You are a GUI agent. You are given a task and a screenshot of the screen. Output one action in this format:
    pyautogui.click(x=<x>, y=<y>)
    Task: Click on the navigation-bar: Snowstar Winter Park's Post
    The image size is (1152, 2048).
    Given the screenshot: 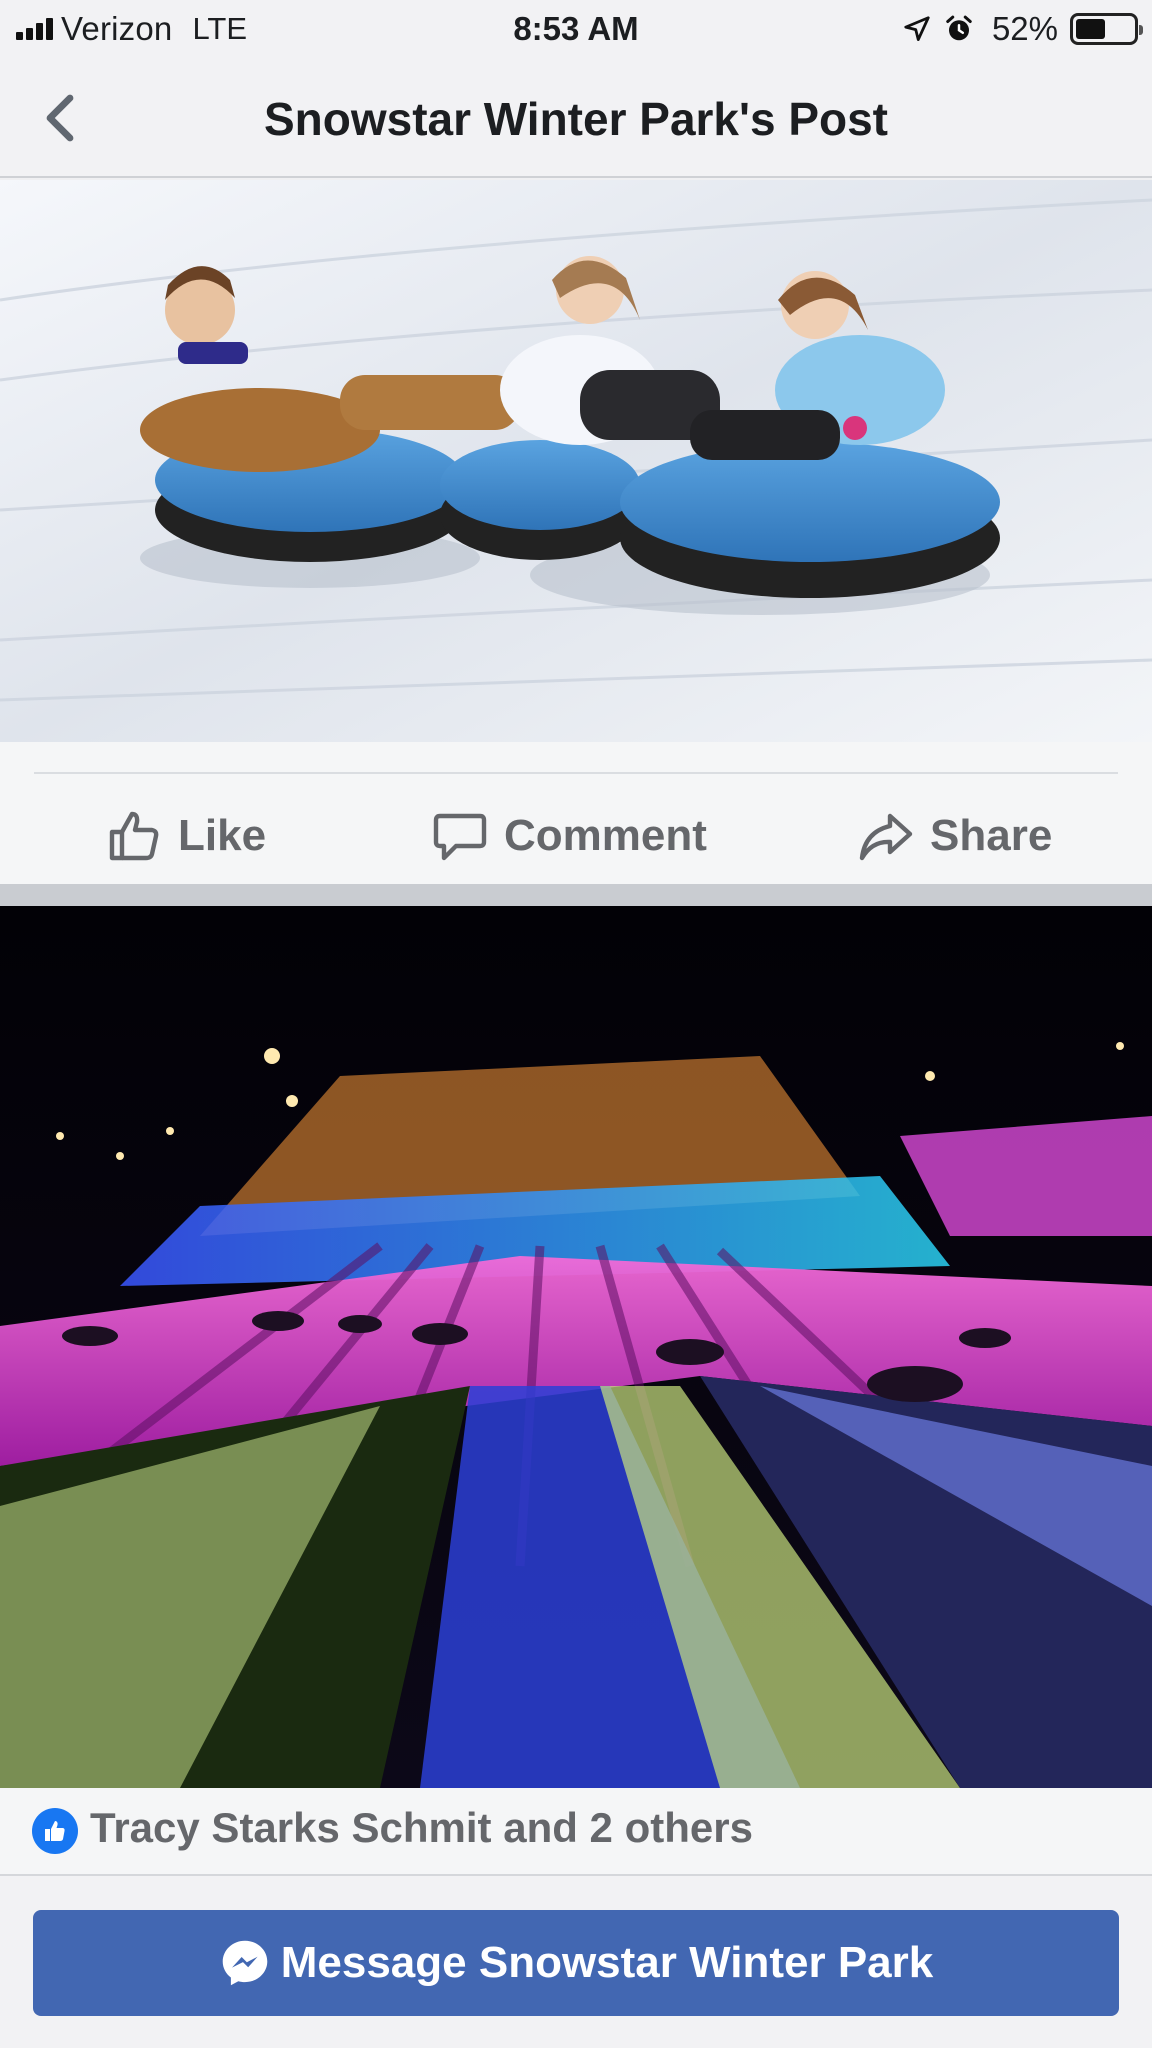 What is the action you would take?
    pyautogui.click(x=576, y=118)
    